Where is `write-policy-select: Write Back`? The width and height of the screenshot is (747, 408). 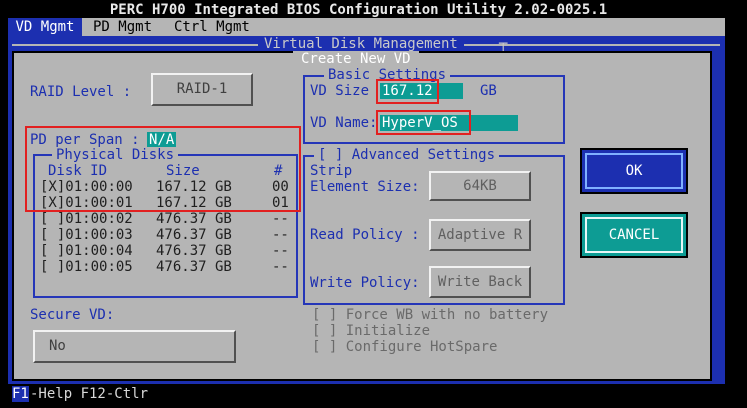 write-policy-select: Write Back is located at coordinates (480, 282).